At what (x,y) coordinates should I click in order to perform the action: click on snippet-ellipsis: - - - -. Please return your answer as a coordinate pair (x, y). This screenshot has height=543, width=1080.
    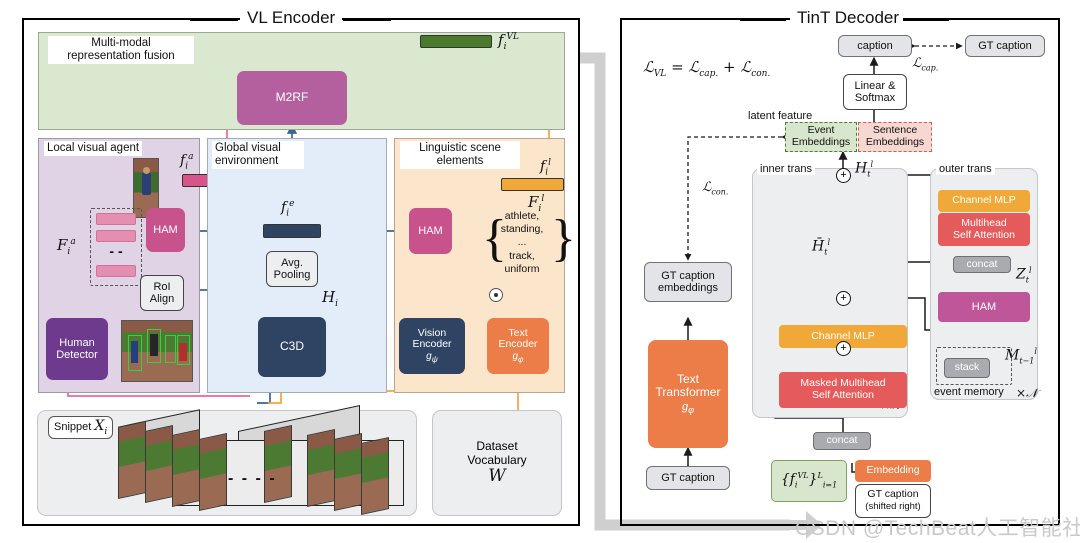
    Looking at the image, I should click on (252, 478).